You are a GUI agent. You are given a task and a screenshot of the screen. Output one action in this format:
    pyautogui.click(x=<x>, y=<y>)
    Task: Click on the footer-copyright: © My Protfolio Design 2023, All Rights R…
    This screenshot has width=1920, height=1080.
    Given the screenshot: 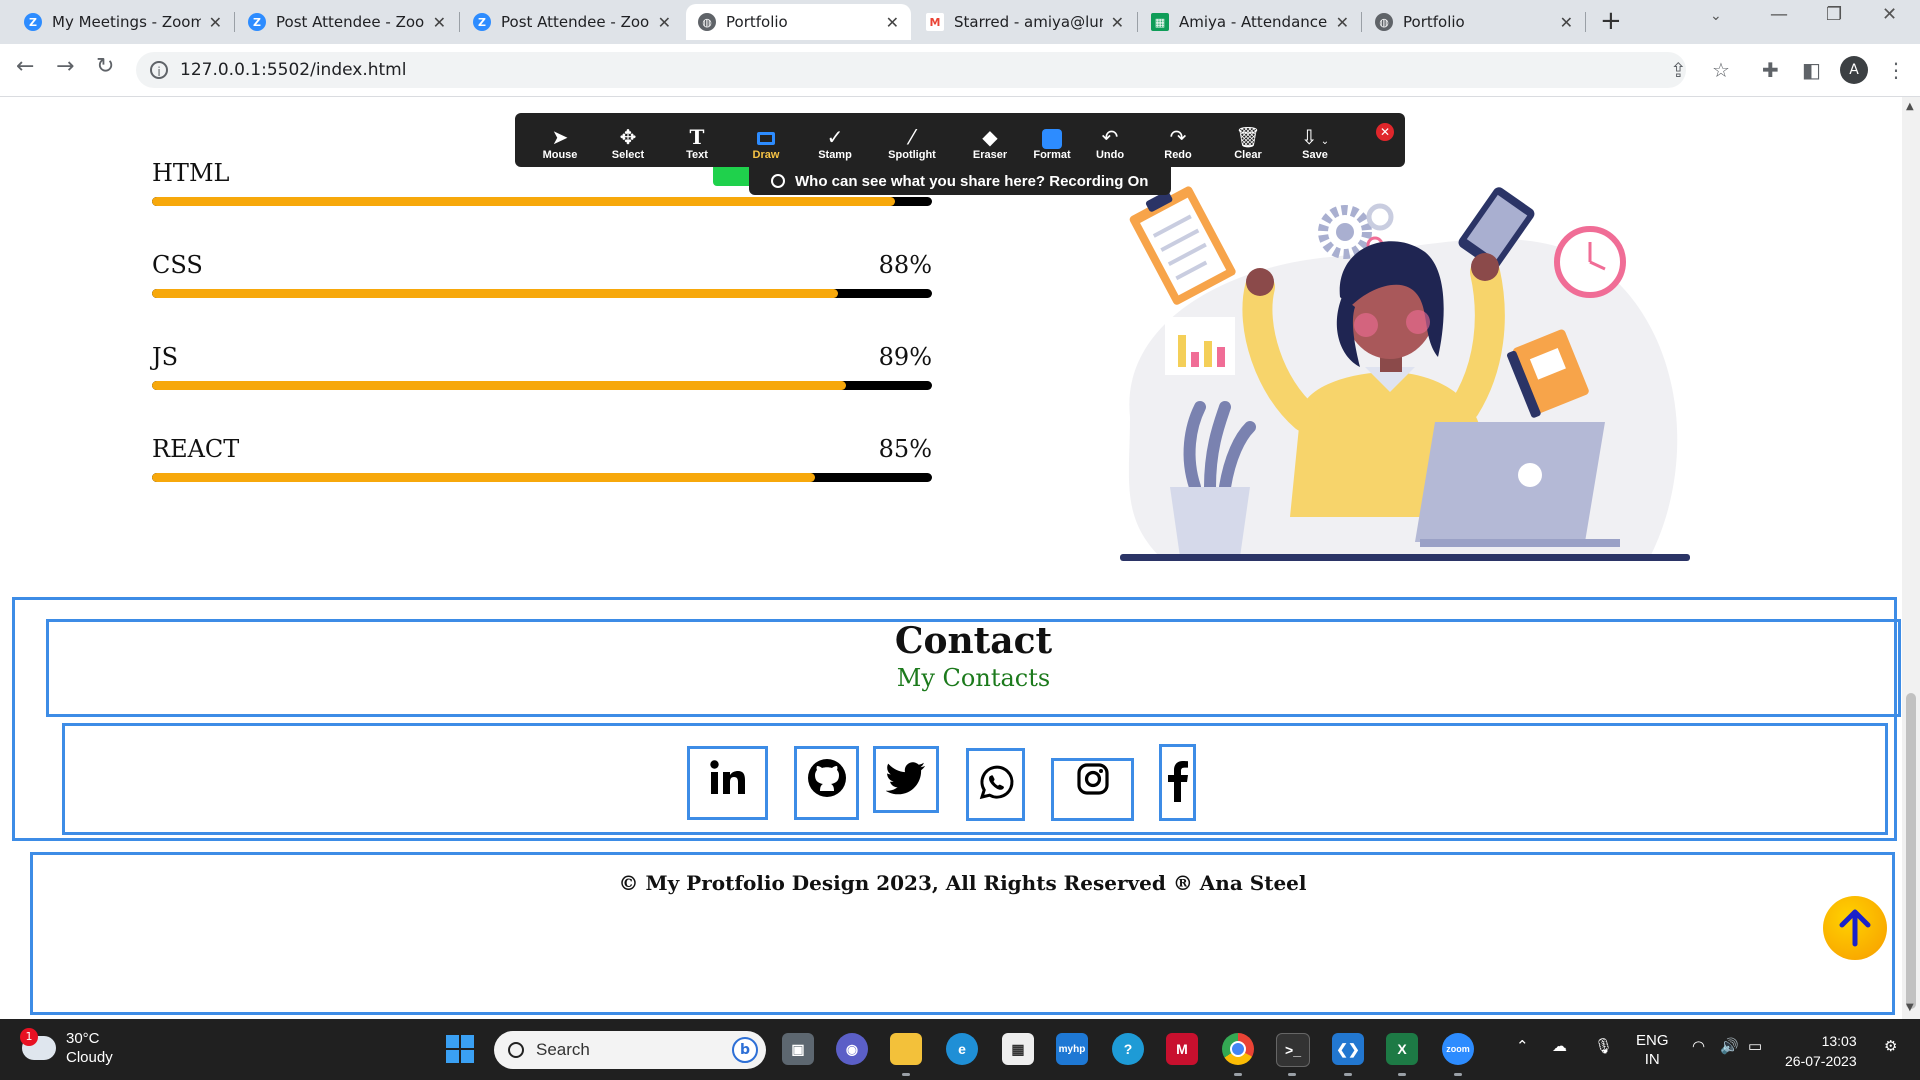 What is the action you would take?
    pyautogui.click(x=962, y=883)
    